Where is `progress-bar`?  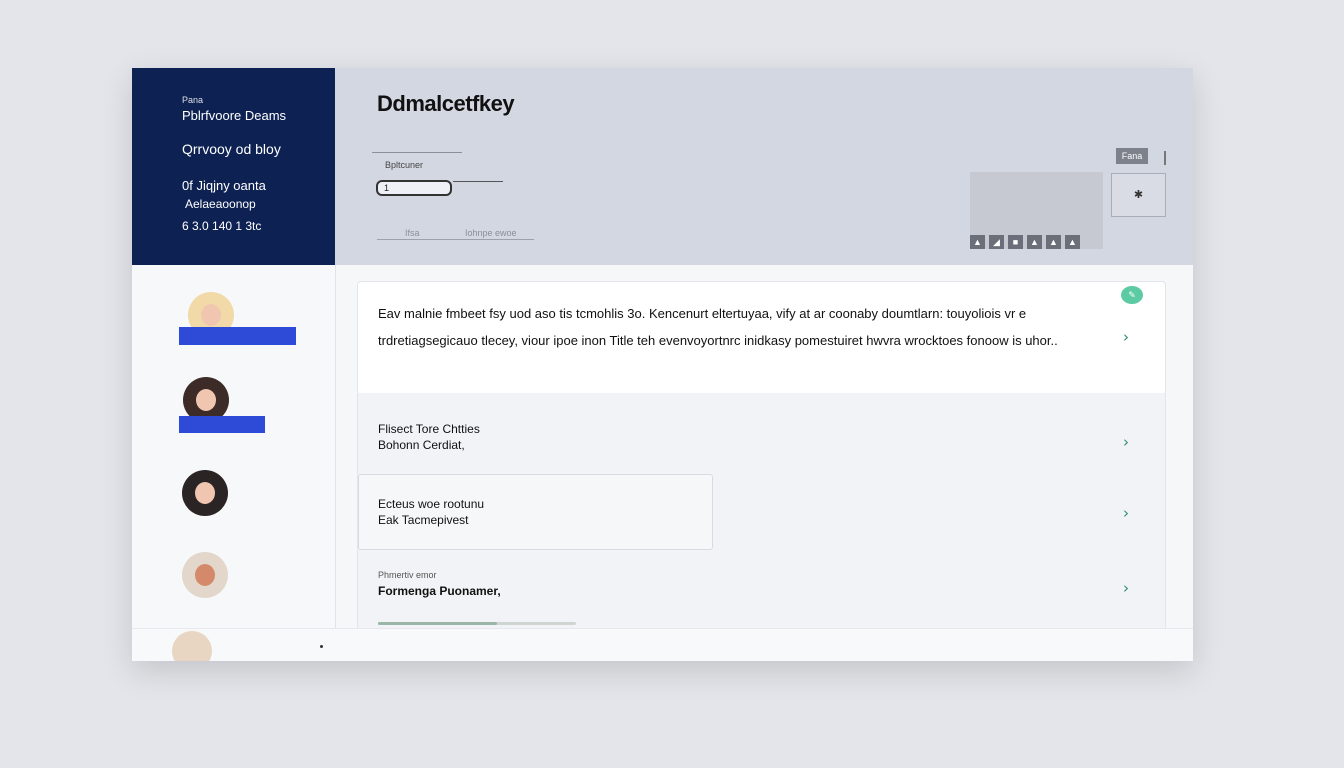
progress-bar is located at coordinates (477, 623).